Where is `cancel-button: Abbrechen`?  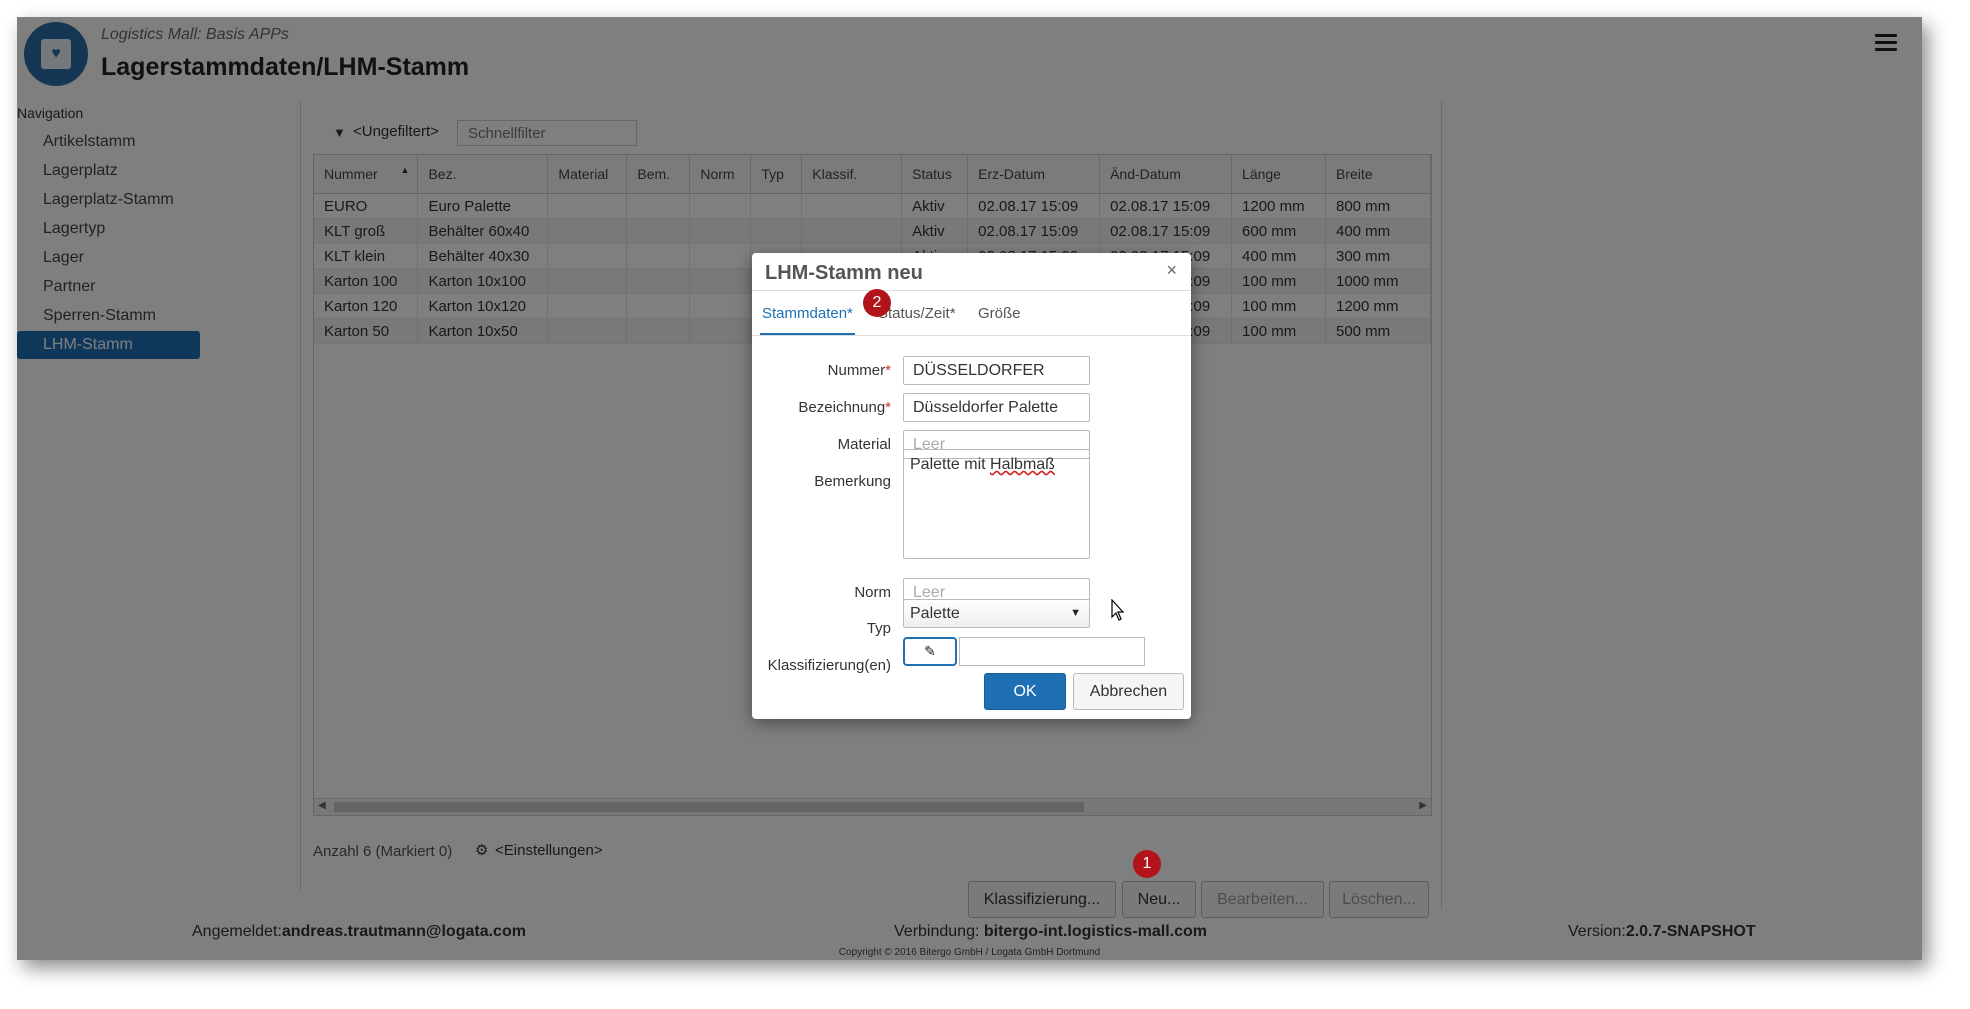
cancel-button: Abbrechen is located at coordinates (1128, 691).